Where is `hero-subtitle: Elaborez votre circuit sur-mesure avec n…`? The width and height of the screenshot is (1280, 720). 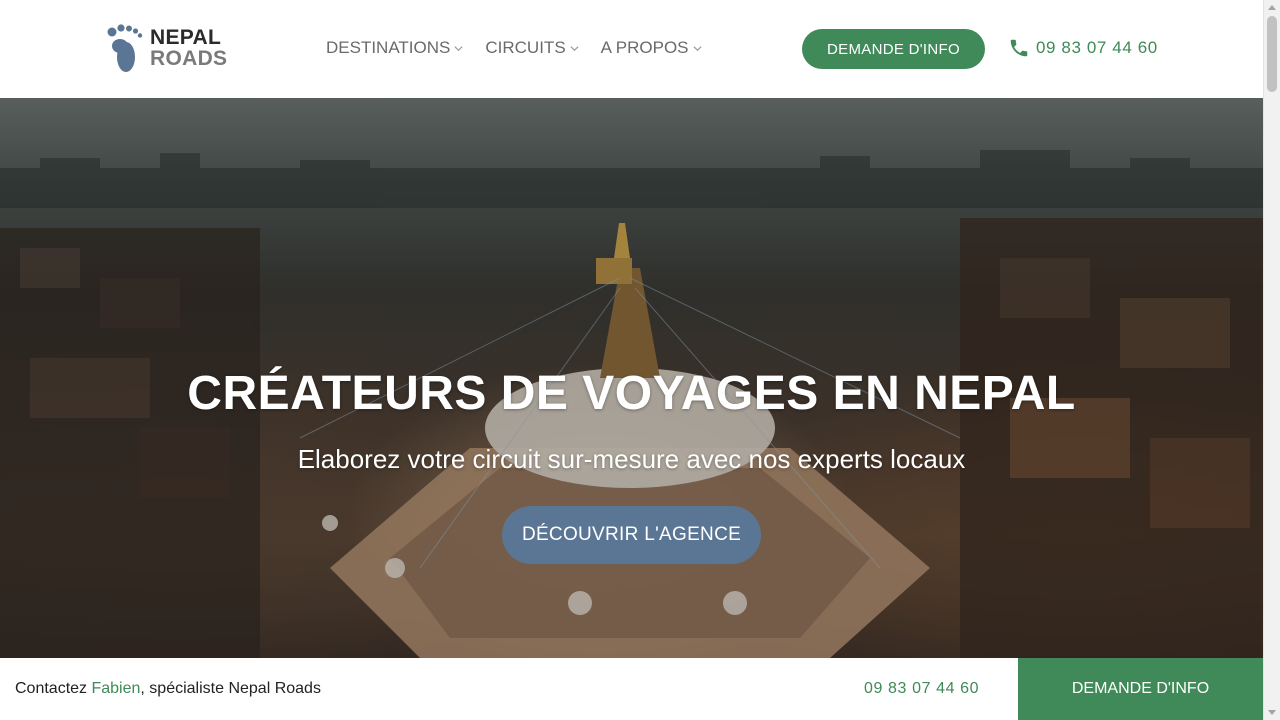
hero-subtitle: Elaborez votre circuit sur-mesure avec n… is located at coordinates (631, 459).